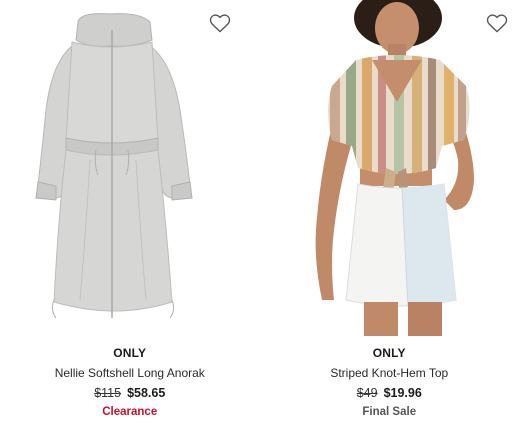  I want to click on price-row: $49 $19.96, so click(389, 393).